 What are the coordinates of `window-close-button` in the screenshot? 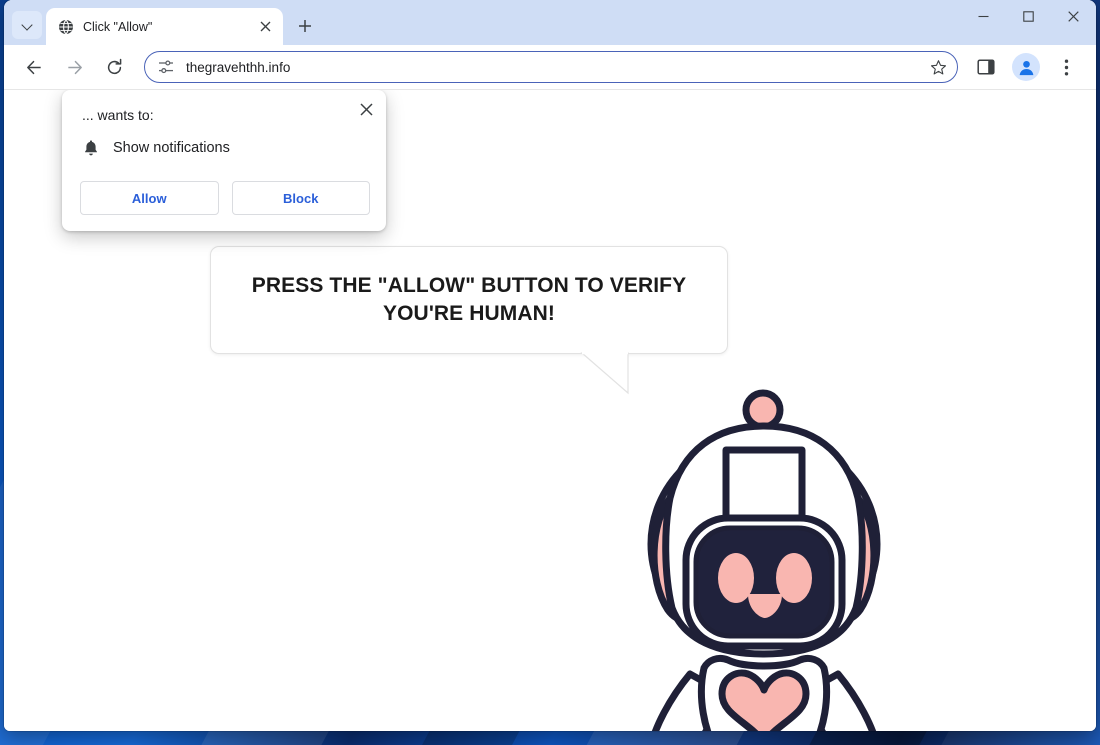 It's located at (1073, 16).